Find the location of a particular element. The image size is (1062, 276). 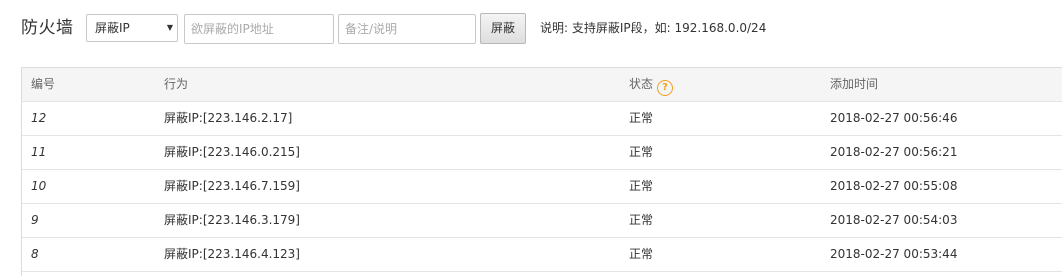

row-time: 2018-02-27 00:53:44 is located at coordinates (894, 254).